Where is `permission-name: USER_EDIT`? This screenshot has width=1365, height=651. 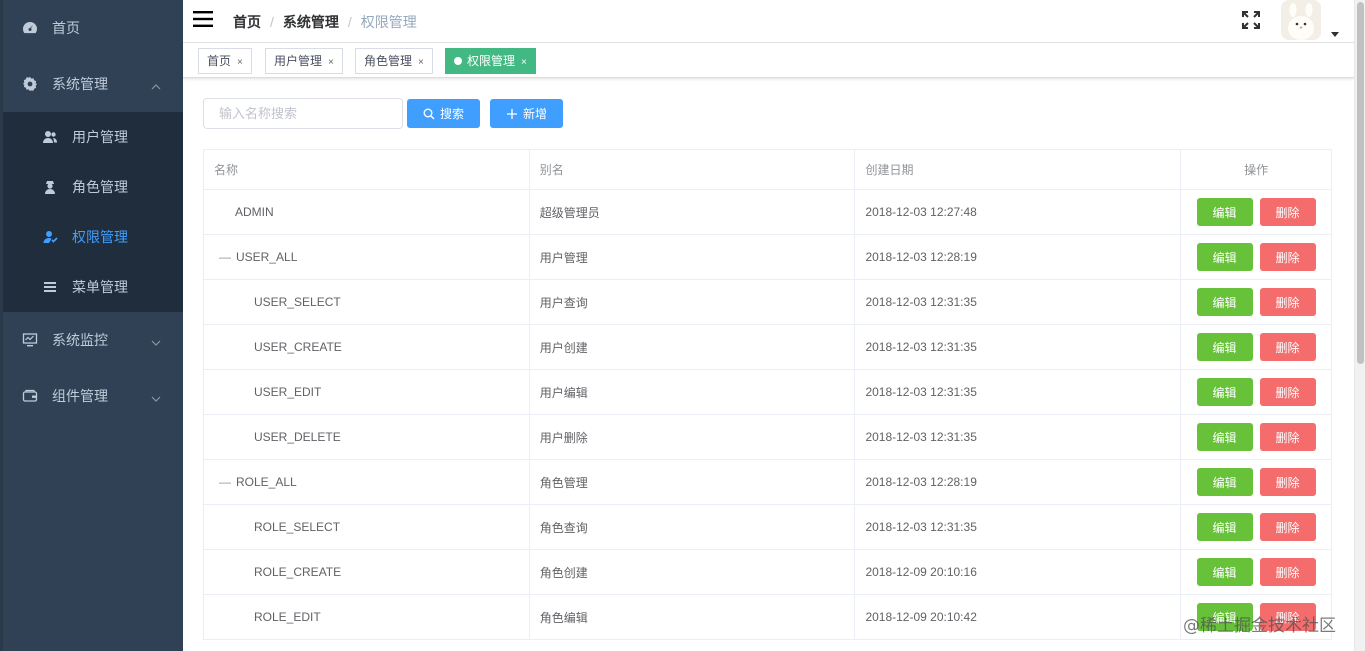 permission-name: USER_EDIT is located at coordinates (288, 392).